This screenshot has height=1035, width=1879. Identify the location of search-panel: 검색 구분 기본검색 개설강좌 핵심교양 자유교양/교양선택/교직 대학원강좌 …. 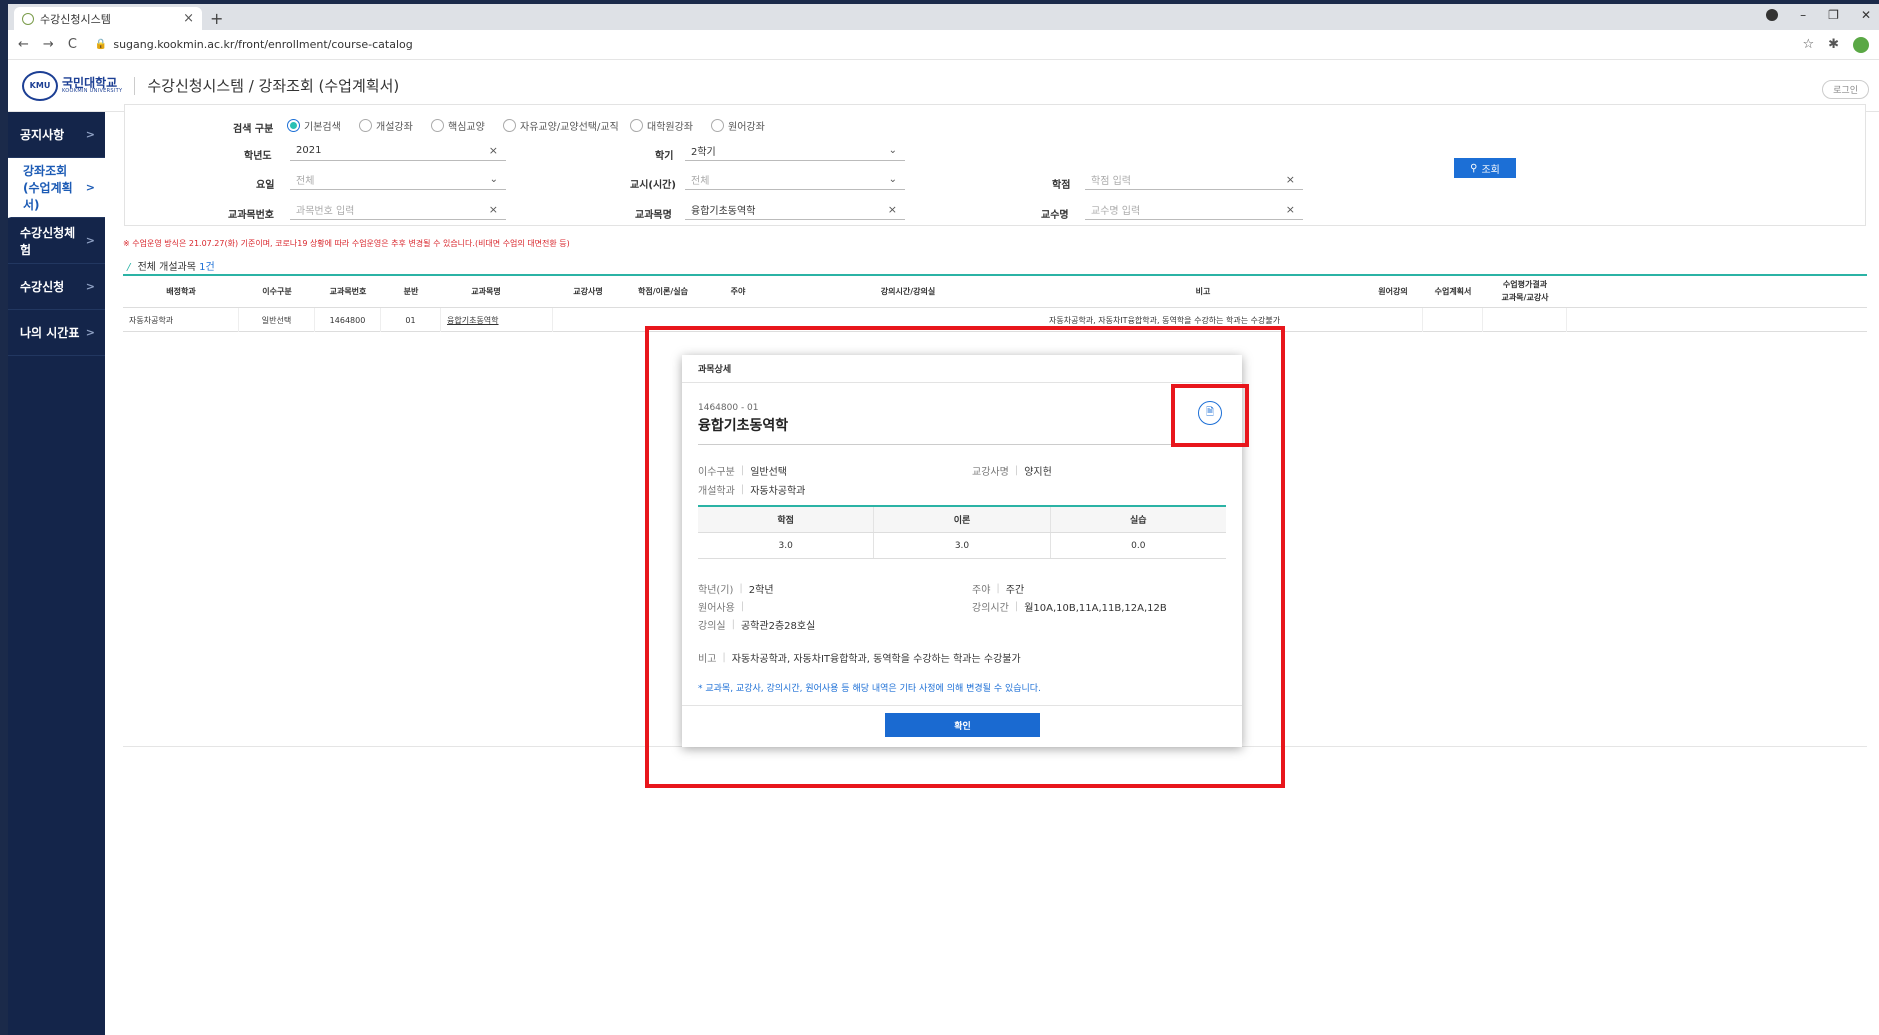
(995, 165).